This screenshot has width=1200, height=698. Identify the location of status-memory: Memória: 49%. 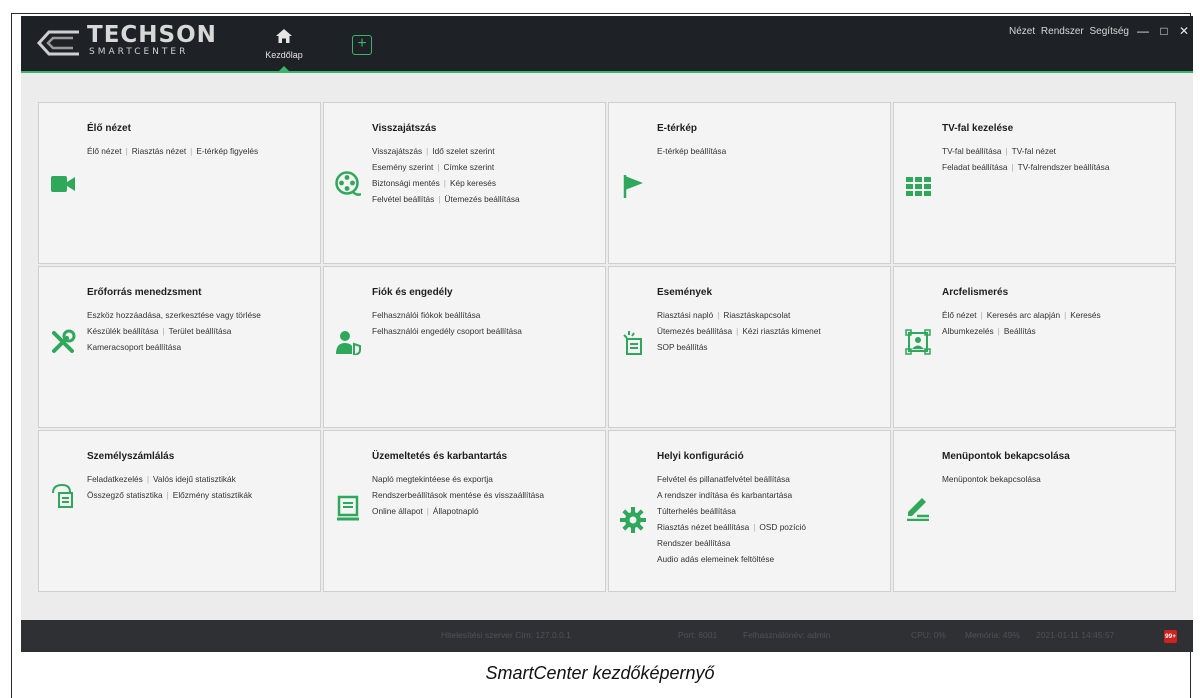
(992, 635).